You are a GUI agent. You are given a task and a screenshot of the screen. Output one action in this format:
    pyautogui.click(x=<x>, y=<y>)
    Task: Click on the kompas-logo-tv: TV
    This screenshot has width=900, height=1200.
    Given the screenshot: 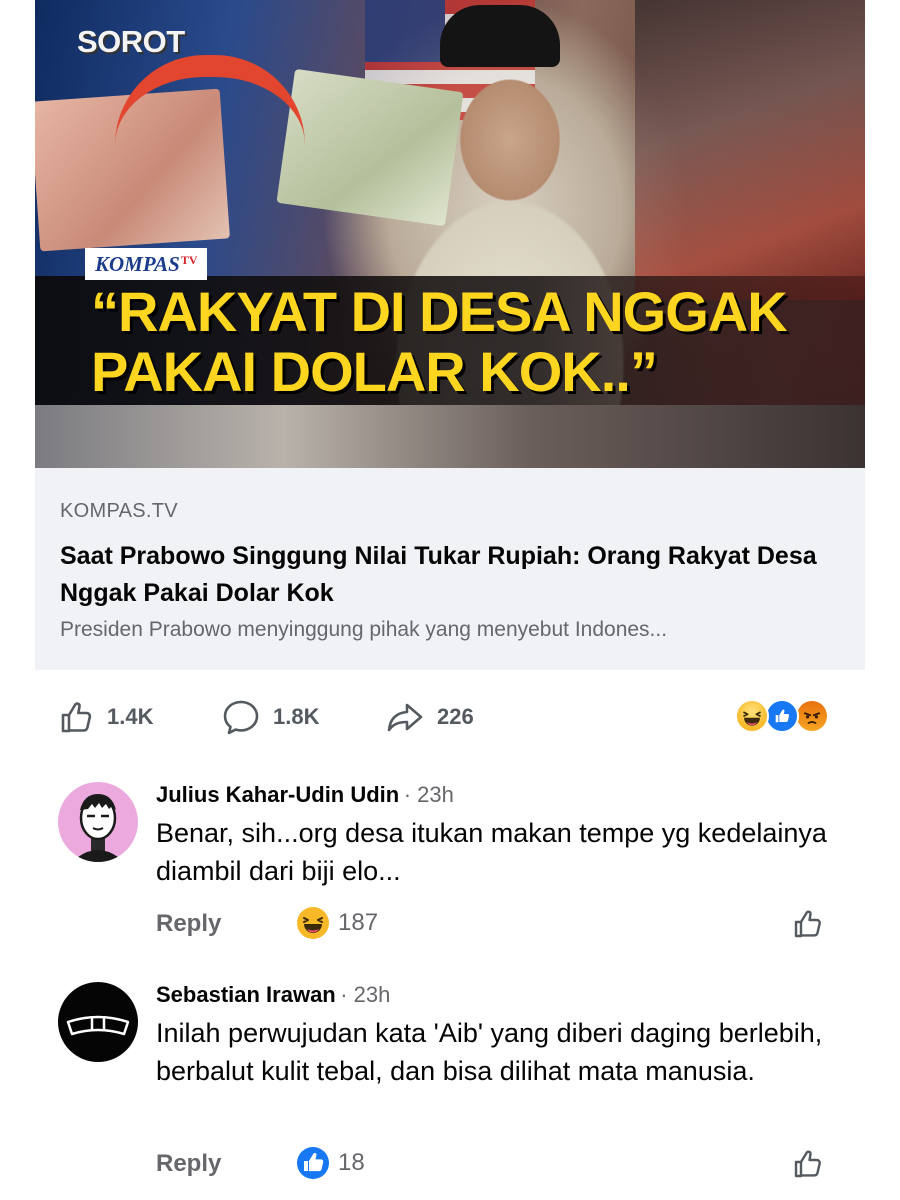 What is the action you would take?
    pyautogui.click(x=189, y=259)
    